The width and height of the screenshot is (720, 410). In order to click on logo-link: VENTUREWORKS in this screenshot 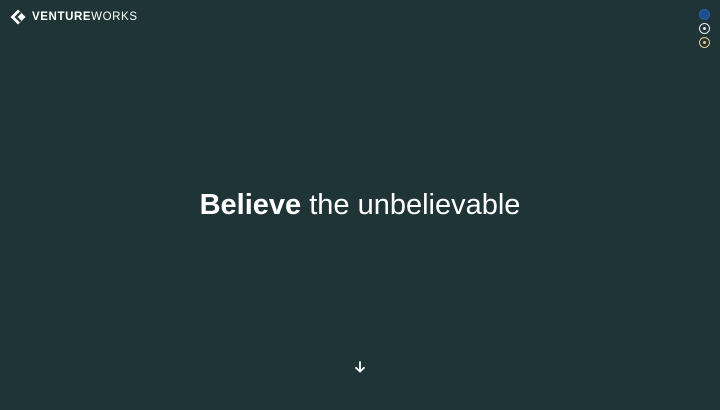, I will do `click(74, 17)`.